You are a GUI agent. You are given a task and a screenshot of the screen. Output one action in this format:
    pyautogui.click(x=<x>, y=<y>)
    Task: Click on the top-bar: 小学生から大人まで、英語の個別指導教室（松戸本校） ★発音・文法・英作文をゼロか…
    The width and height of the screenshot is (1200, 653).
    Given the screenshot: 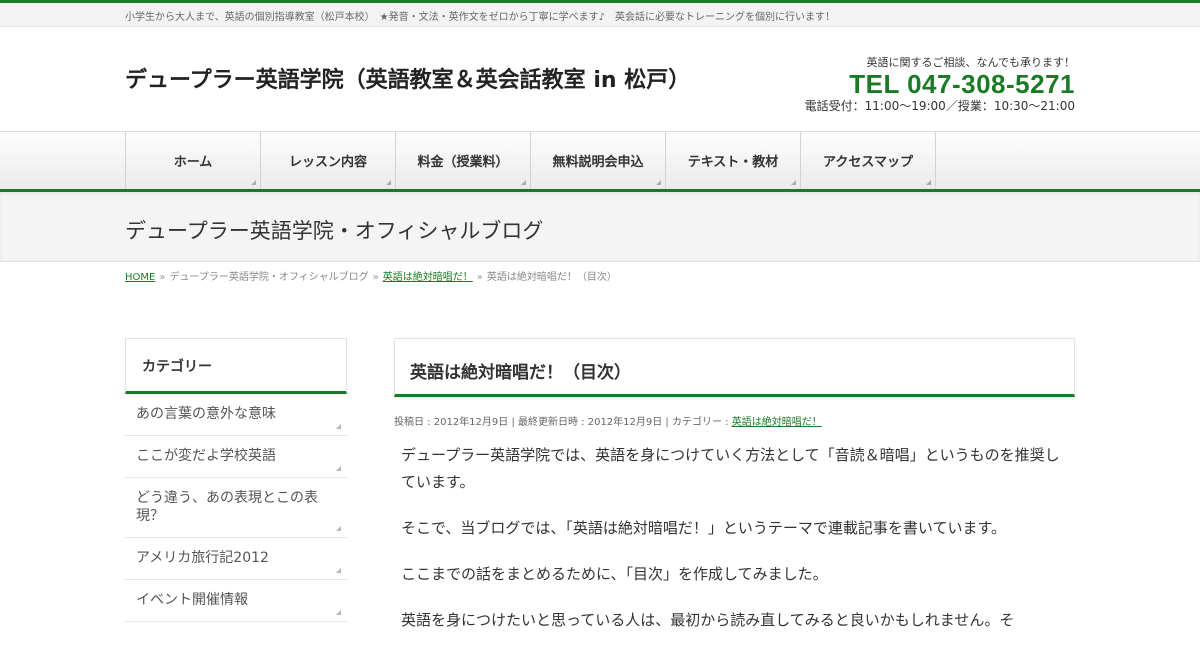 What is the action you would take?
    pyautogui.click(x=600, y=15)
    